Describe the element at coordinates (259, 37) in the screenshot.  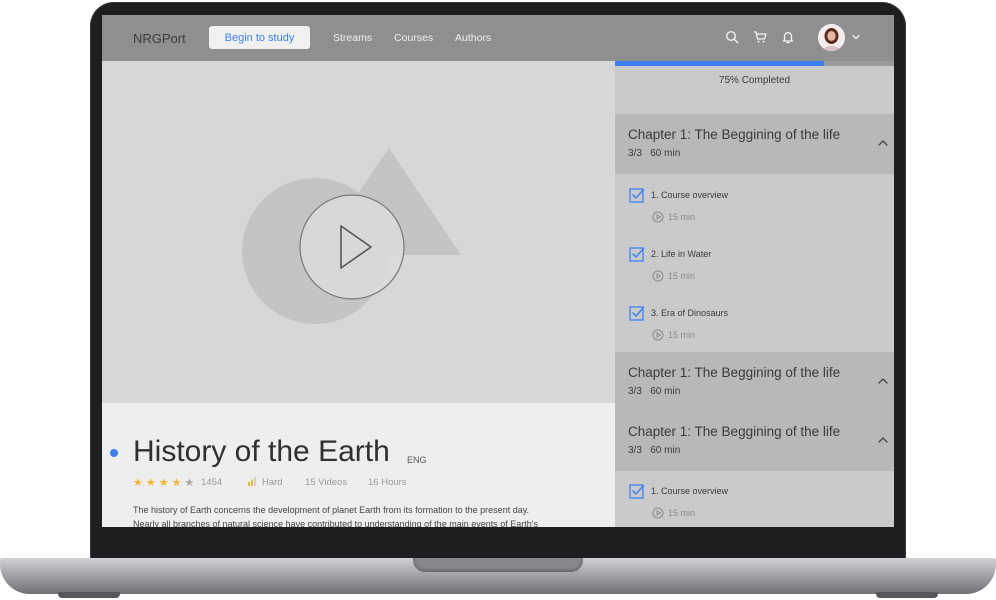
I see `begin-to-study-button: Begin to study` at that location.